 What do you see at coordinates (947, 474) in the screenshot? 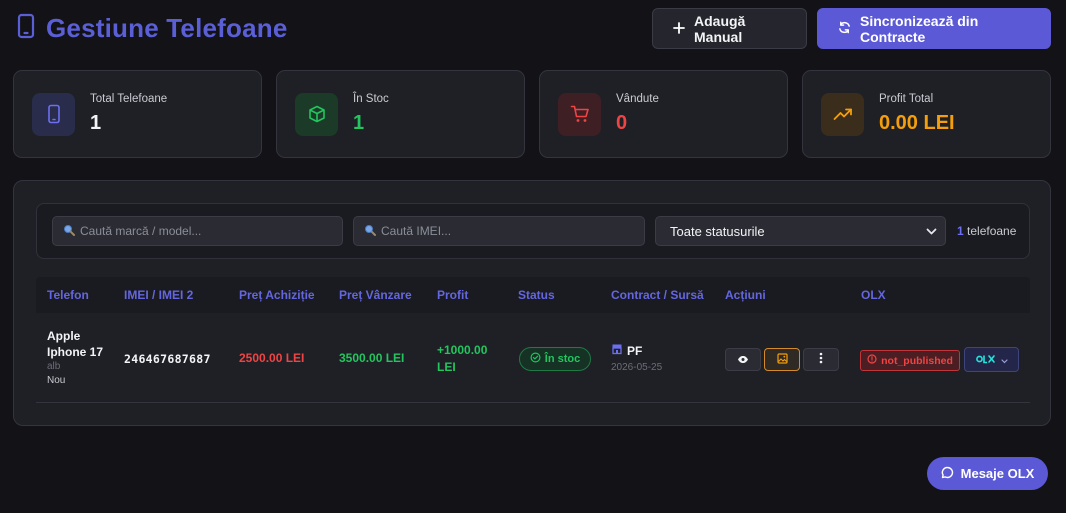
I see `message-icon` at bounding box center [947, 474].